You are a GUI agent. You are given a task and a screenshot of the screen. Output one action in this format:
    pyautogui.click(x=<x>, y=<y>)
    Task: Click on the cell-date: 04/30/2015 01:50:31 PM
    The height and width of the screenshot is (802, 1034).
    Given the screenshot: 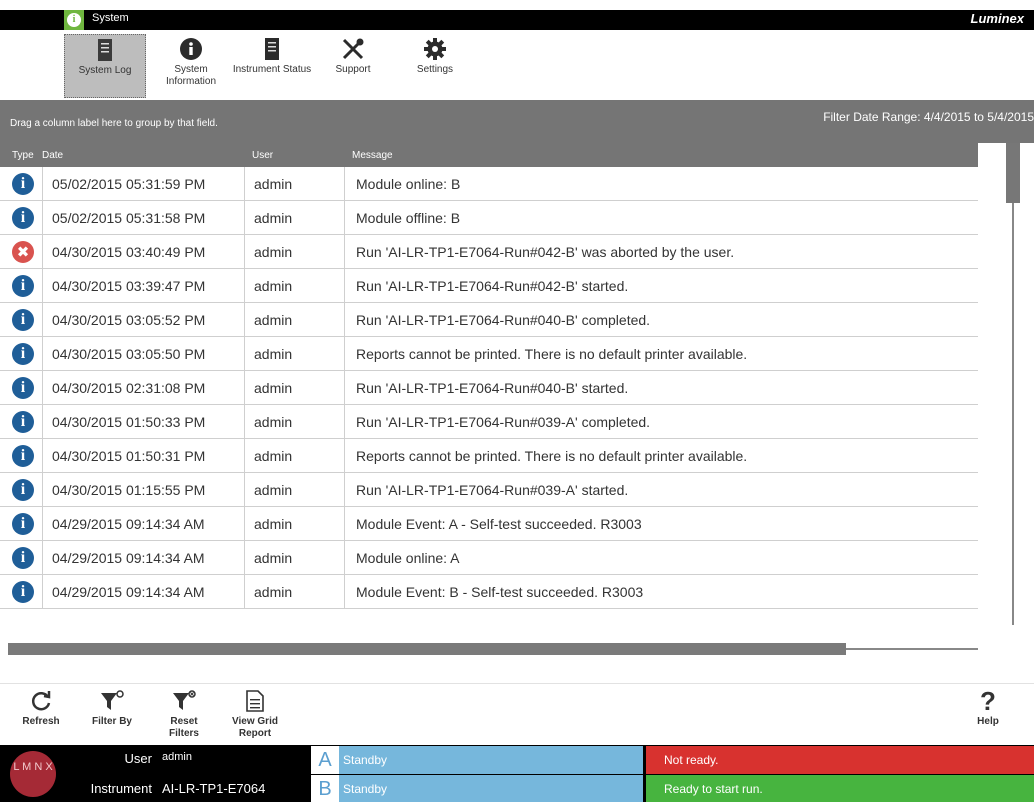 What is the action you would take?
    pyautogui.click(x=129, y=456)
    